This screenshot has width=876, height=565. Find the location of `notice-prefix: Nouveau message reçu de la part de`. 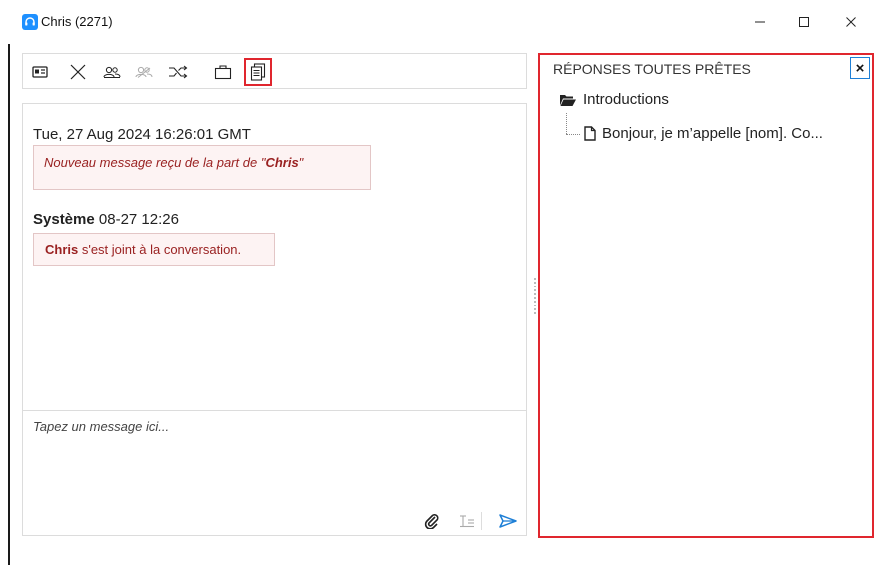

notice-prefix: Nouveau message reçu de la part de is located at coordinates (152, 162).